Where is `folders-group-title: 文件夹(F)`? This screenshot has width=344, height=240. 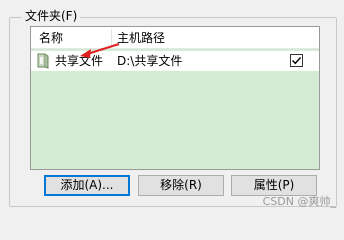
folders-group-title: 文件夹(F) is located at coordinates (51, 16).